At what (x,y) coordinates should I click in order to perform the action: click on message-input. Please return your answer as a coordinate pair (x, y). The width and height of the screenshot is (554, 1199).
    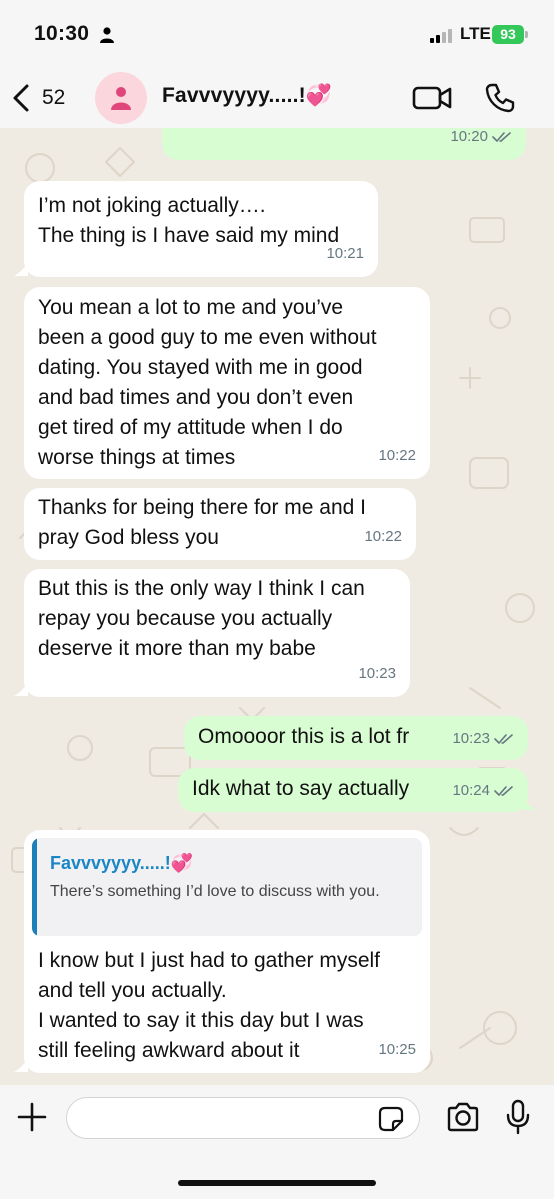
    Looking at the image, I should click on (243, 1118).